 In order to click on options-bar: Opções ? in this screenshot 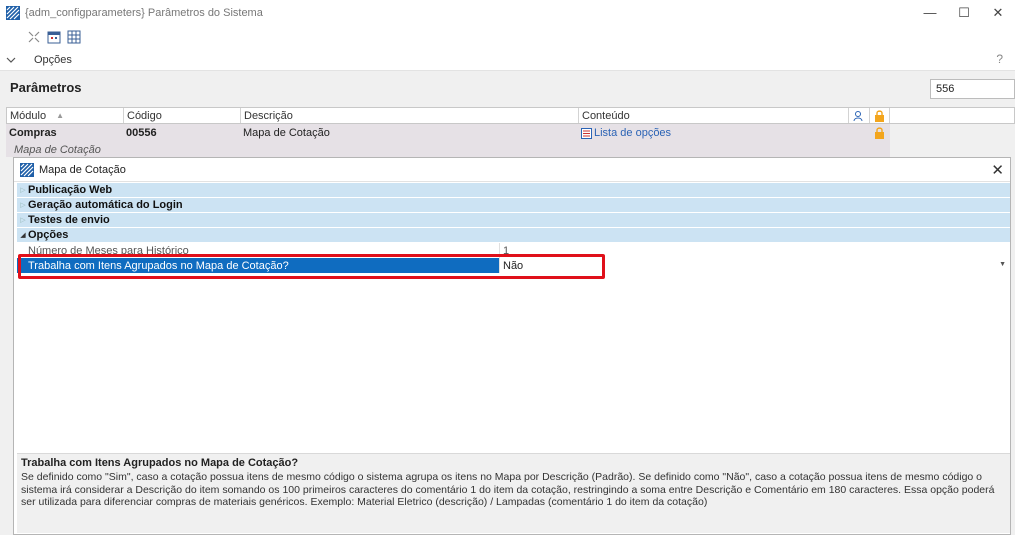, I will do `click(507, 60)`.